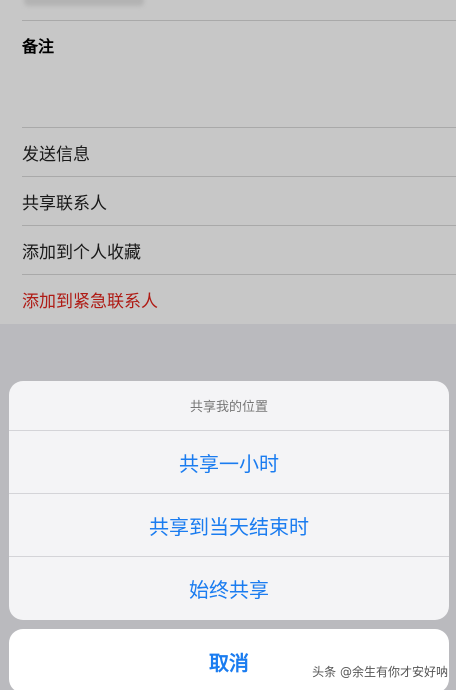 The width and height of the screenshot is (456, 690). Describe the element at coordinates (380, 672) in the screenshot. I see `watermark: 头条 @余生有你才安好呐` at that location.